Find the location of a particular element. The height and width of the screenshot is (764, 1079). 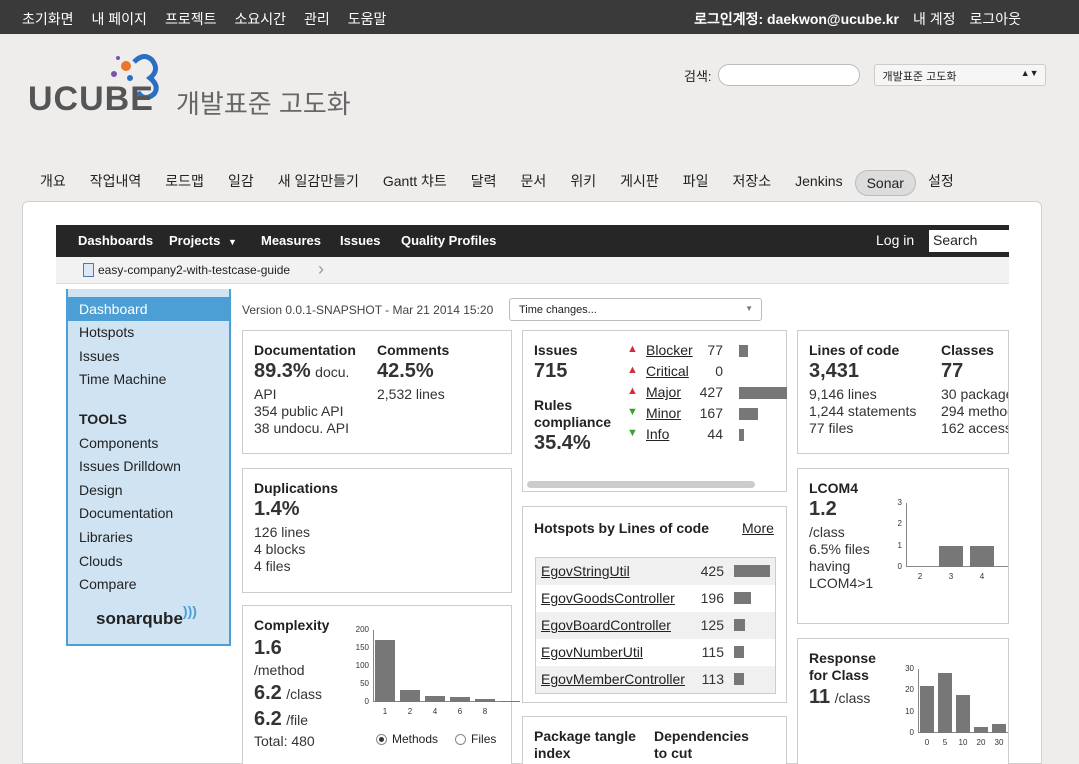

menu-tab-5: Gantt 챠트 is located at coordinates (415, 183).